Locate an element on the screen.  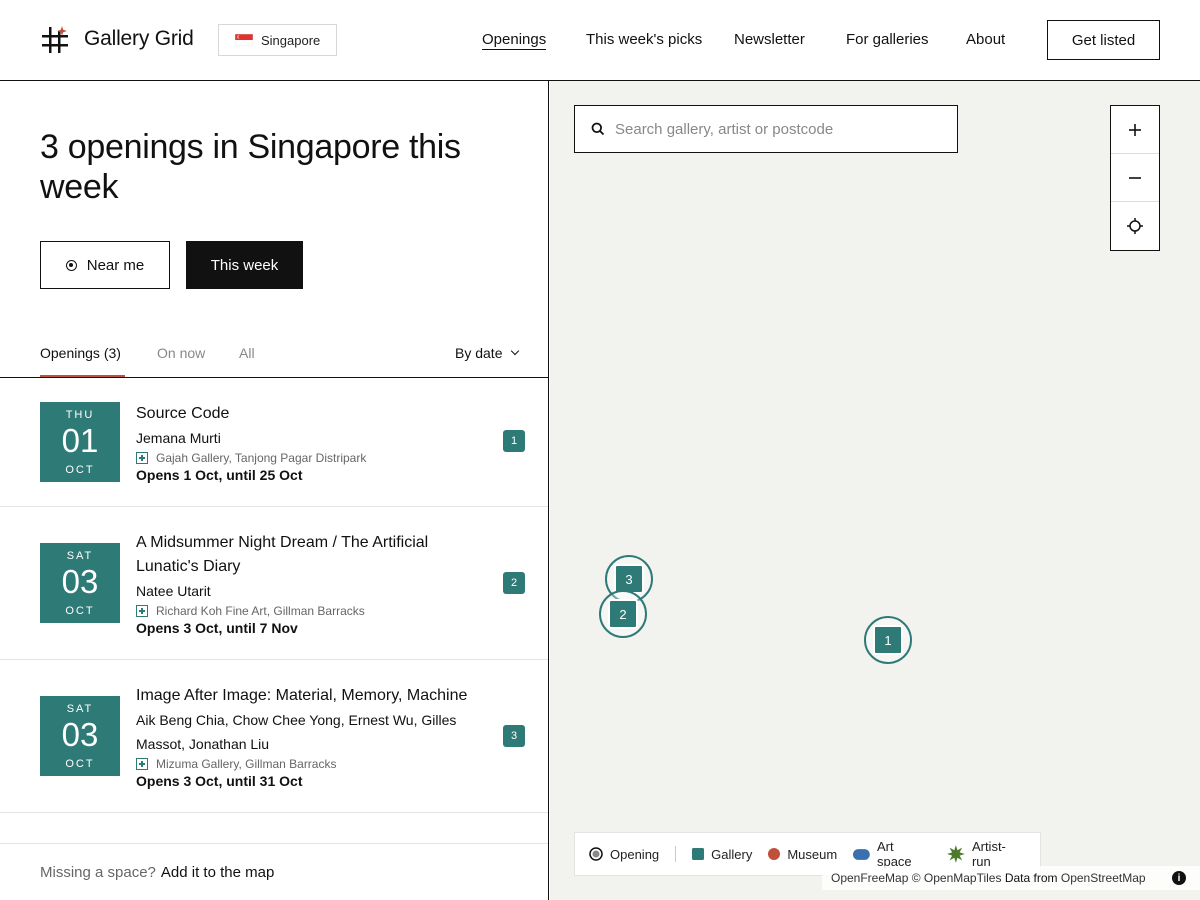
add-to-map-link: Add it to the map is located at coordinates (217, 872).